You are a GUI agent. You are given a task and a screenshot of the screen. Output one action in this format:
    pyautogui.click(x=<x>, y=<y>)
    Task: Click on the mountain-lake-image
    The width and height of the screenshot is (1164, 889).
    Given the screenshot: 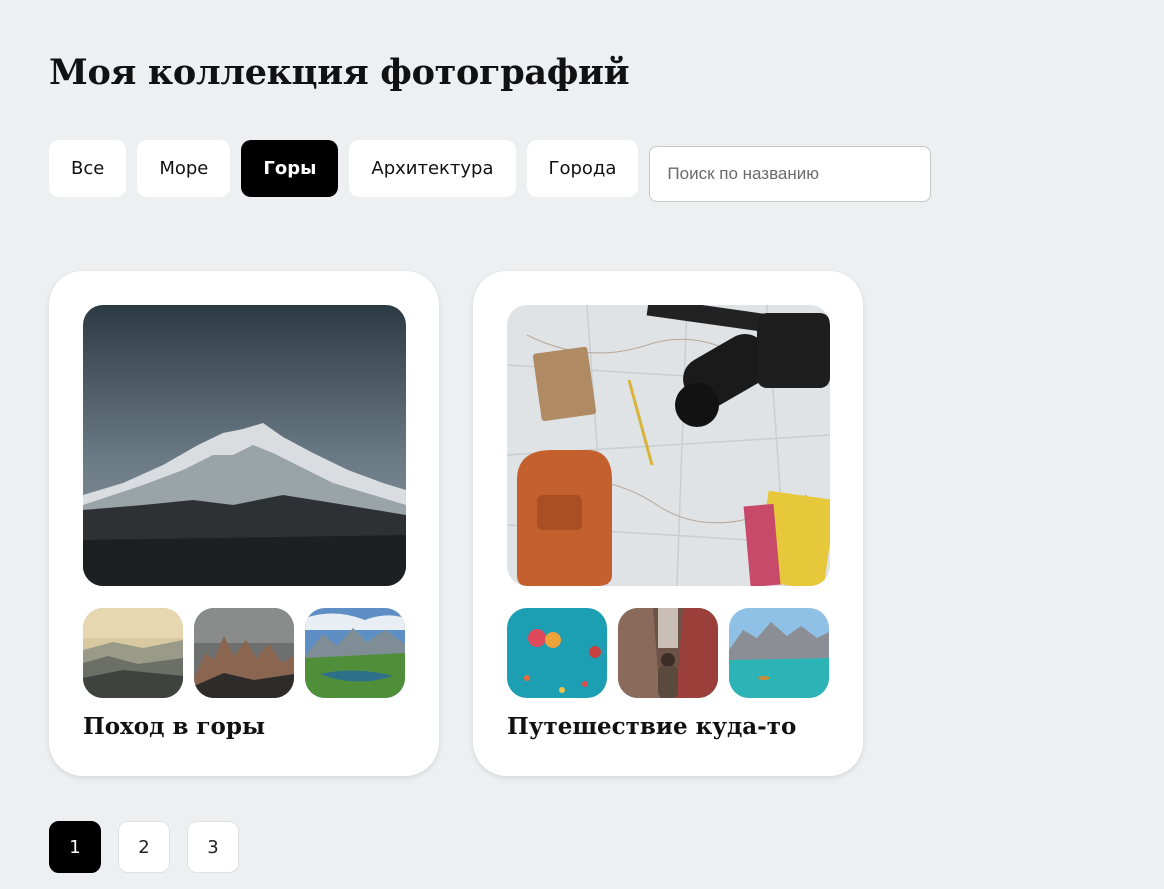 What is the action you would take?
    pyautogui.click(x=355, y=653)
    